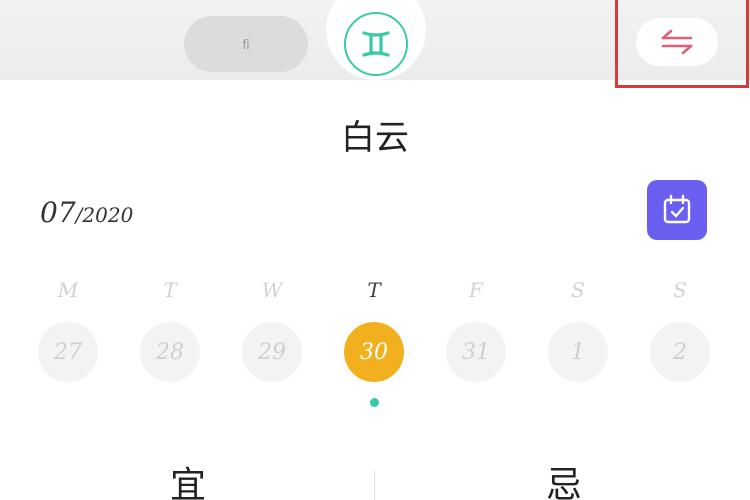  I want to click on page-title: 白云, so click(375, 138).